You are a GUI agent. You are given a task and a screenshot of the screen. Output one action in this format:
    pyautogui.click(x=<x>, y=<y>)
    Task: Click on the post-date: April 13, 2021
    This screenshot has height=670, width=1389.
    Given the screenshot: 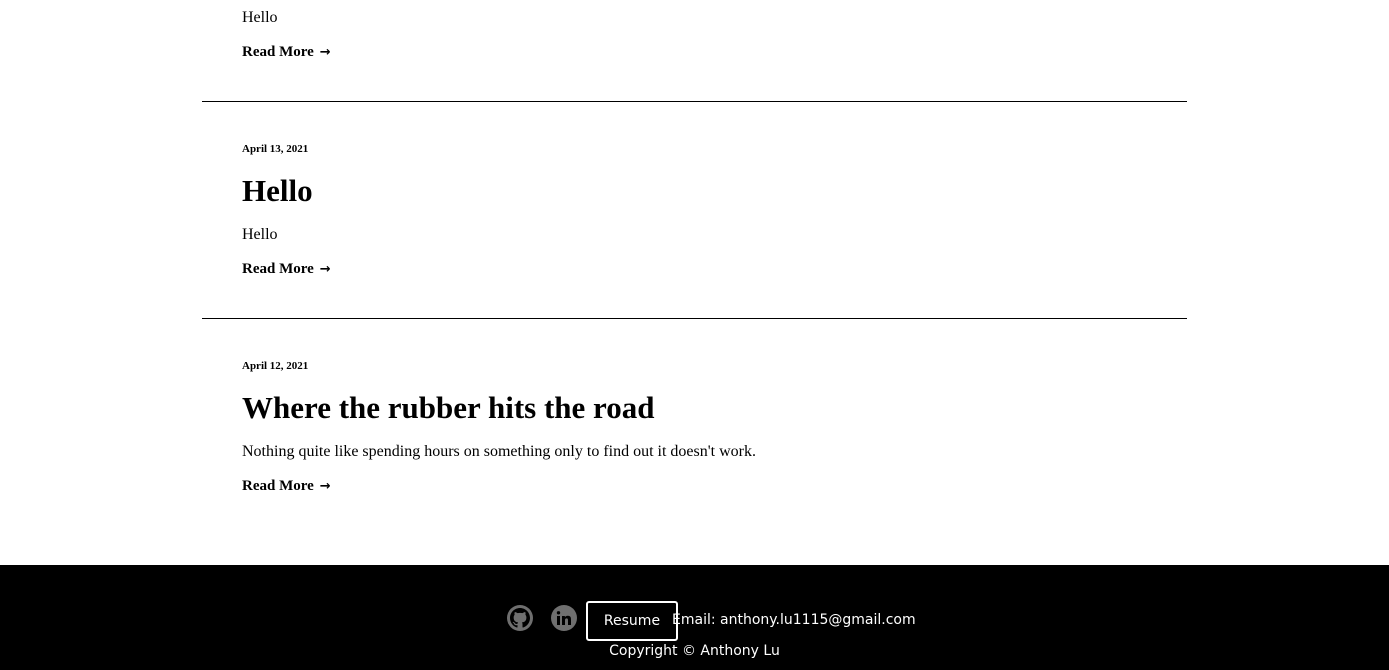 What is the action you would take?
    pyautogui.click(x=275, y=149)
    